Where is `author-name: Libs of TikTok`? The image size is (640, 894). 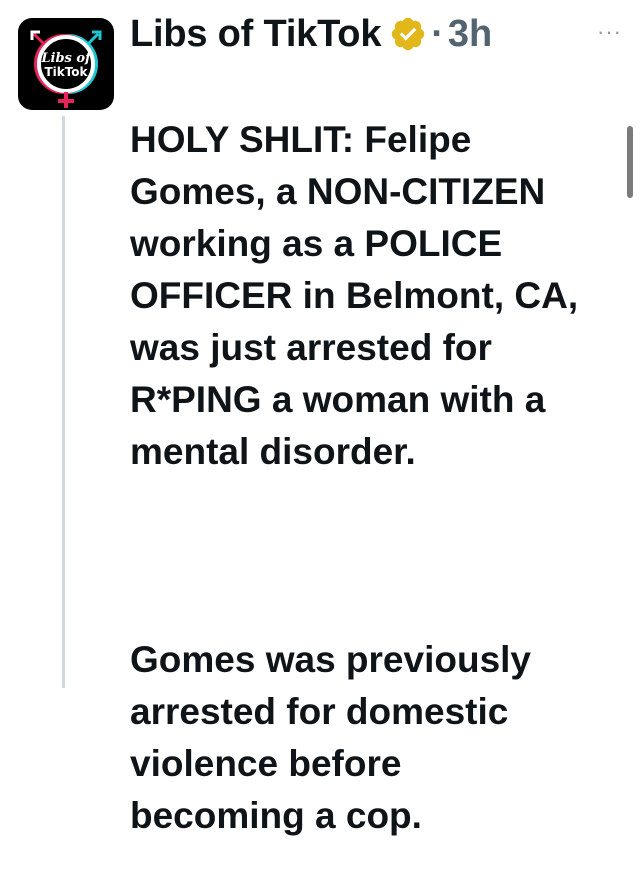
author-name: Libs of TikTok is located at coordinates (255, 34).